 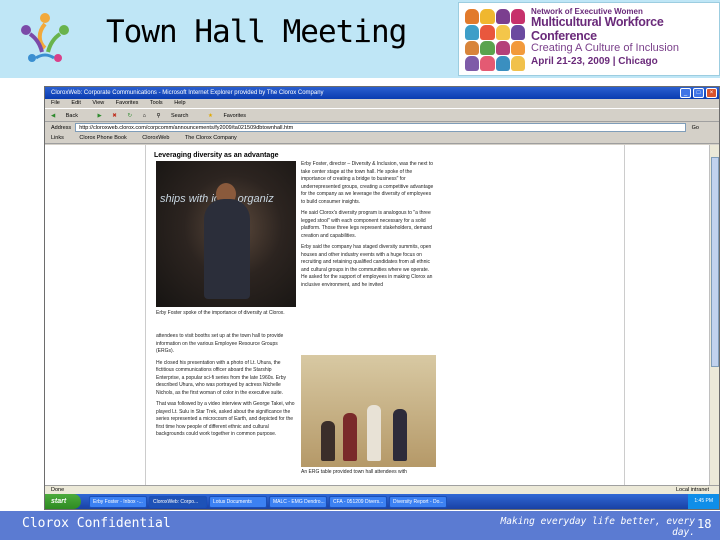 What do you see at coordinates (605, 47) in the screenshot?
I see `conference-tagline: Creating A Culture of Inclusion` at bounding box center [605, 47].